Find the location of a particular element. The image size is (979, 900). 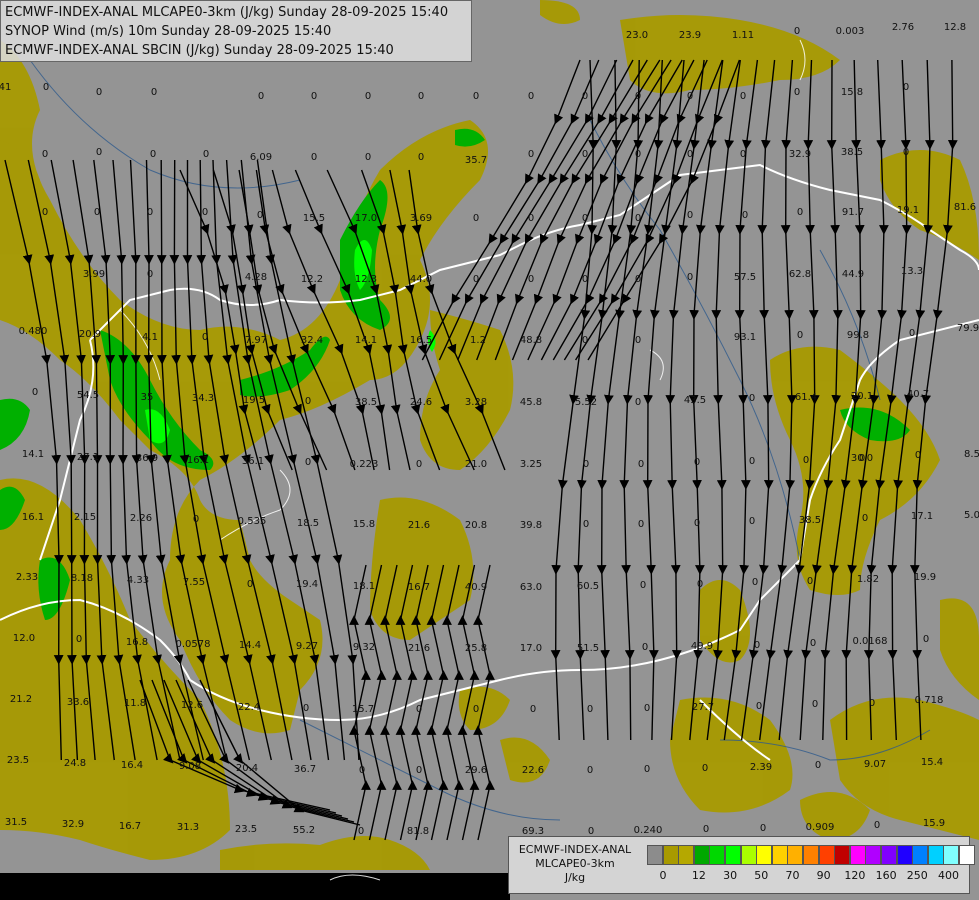

cape-value-label: 12.6 is located at coordinates (192, 705).